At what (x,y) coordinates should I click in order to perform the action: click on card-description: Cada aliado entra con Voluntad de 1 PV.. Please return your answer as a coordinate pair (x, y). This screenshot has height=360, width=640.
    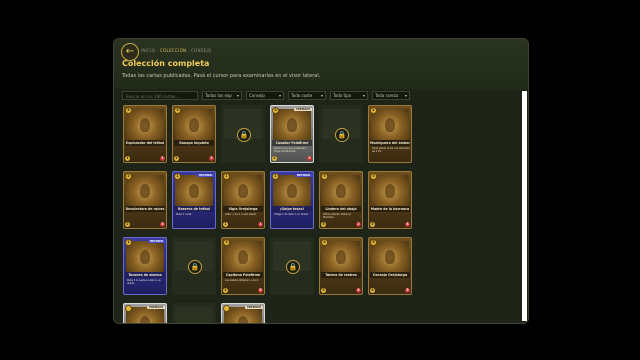
    Looking at the image, I should click on (391, 150).